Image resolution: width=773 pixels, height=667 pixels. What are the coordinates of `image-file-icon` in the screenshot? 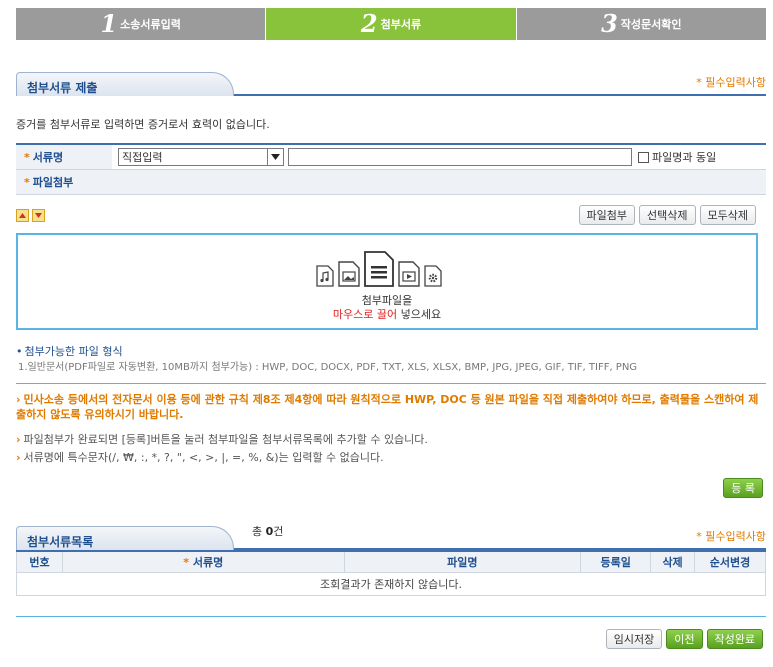 It's located at (349, 274).